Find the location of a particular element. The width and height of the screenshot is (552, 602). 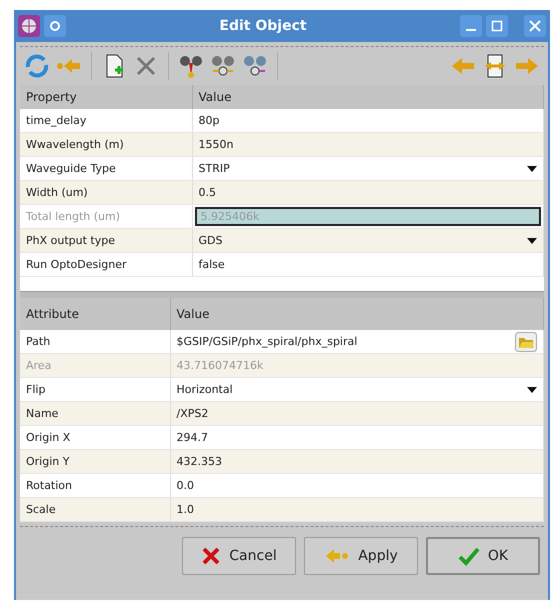

property-label: Origin Y is located at coordinates (48, 461).